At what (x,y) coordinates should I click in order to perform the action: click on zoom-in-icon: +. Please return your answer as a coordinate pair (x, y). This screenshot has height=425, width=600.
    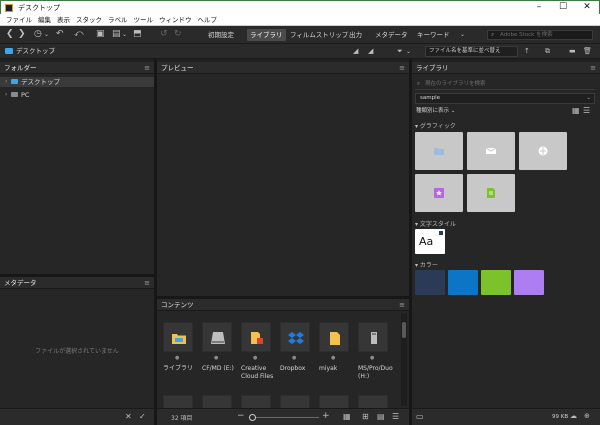
    Looking at the image, I should click on (326, 416).